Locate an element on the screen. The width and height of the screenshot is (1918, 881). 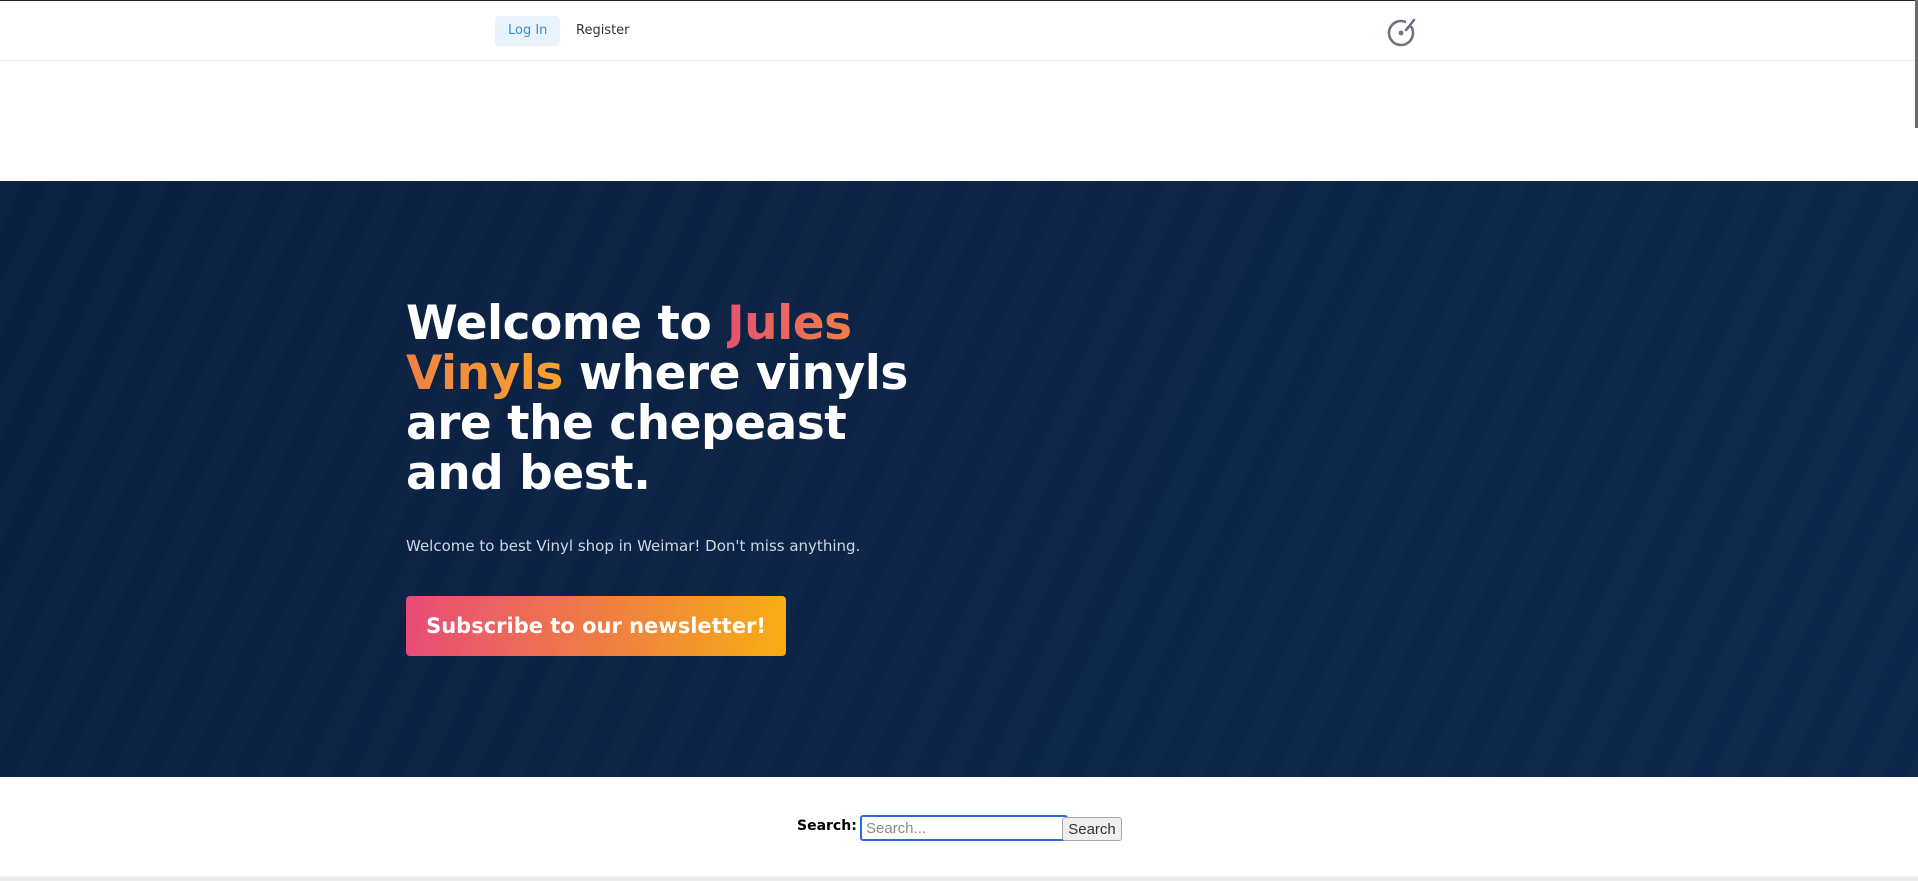
hero-title-intro: Welcome to is located at coordinates (567, 323).